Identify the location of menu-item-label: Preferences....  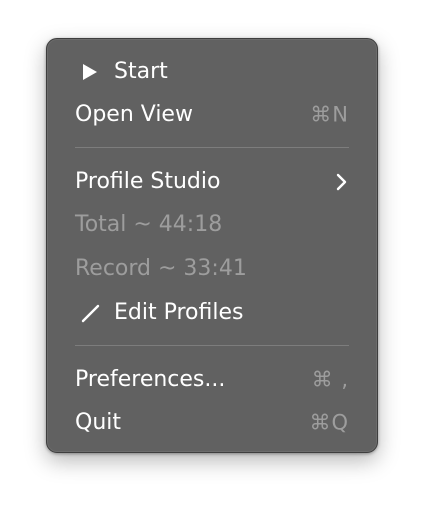
(150, 379).